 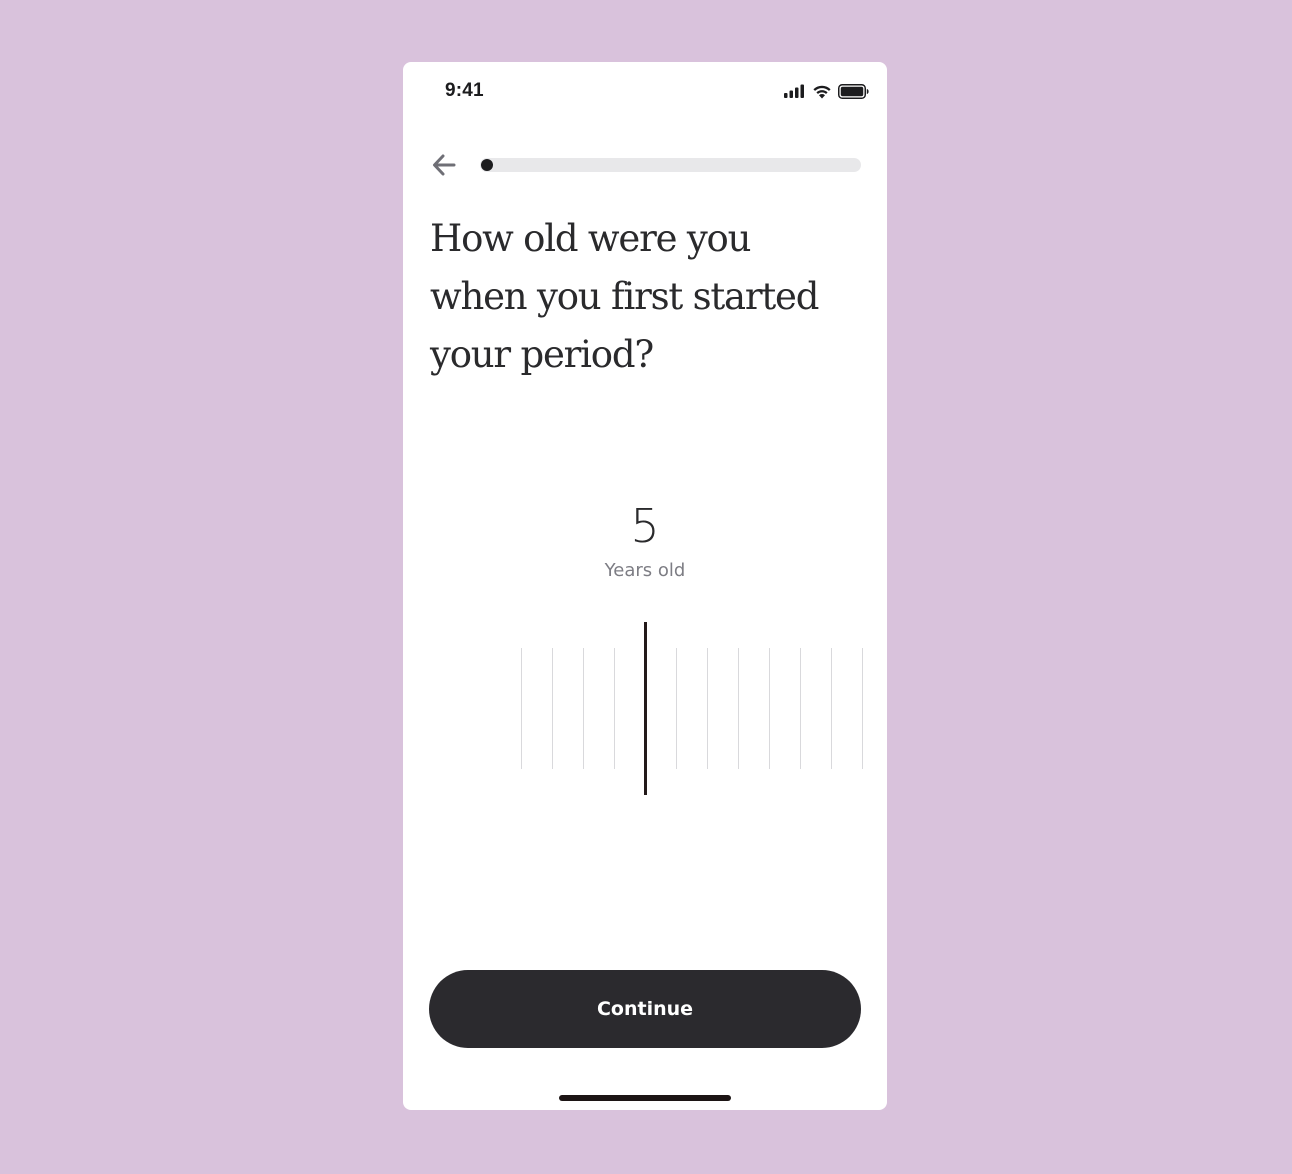 I want to click on back-button, so click(x=444, y=165).